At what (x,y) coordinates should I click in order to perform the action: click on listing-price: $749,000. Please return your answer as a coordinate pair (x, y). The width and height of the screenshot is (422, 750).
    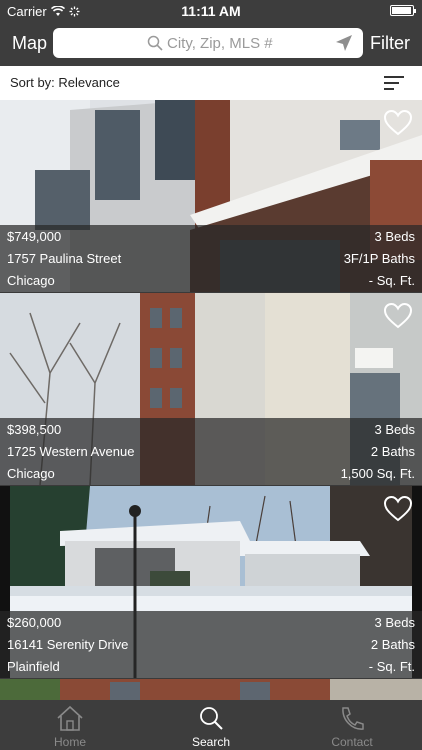
    Looking at the image, I should click on (34, 236).